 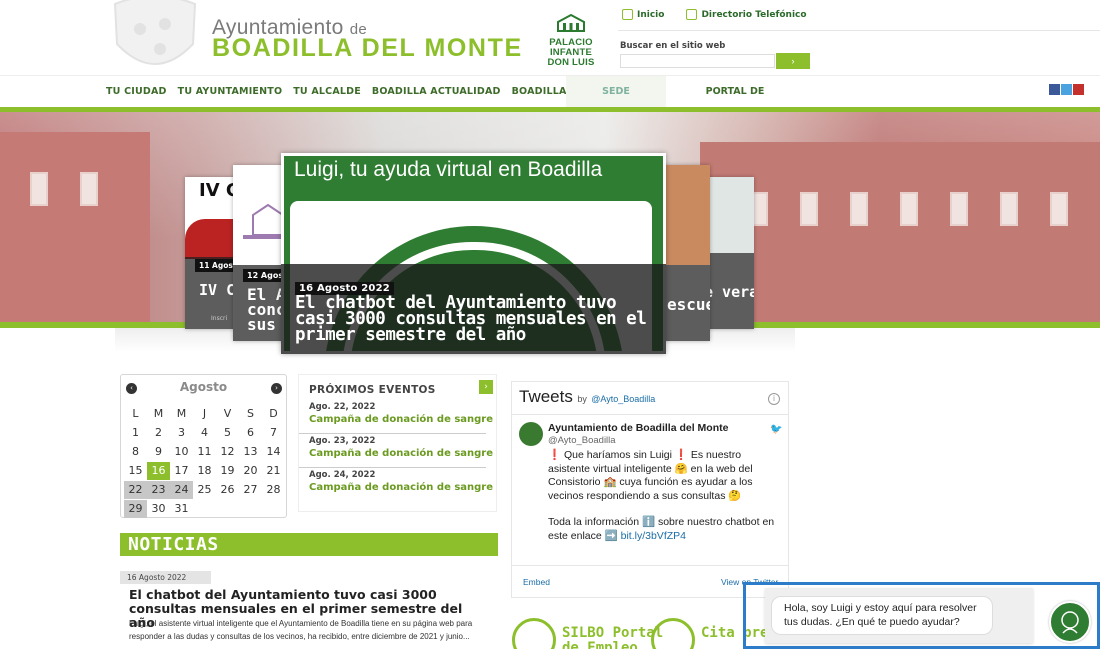 What do you see at coordinates (181, 471) in the screenshot?
I see `calendar-day: 17` at bounding box center [181, 471].